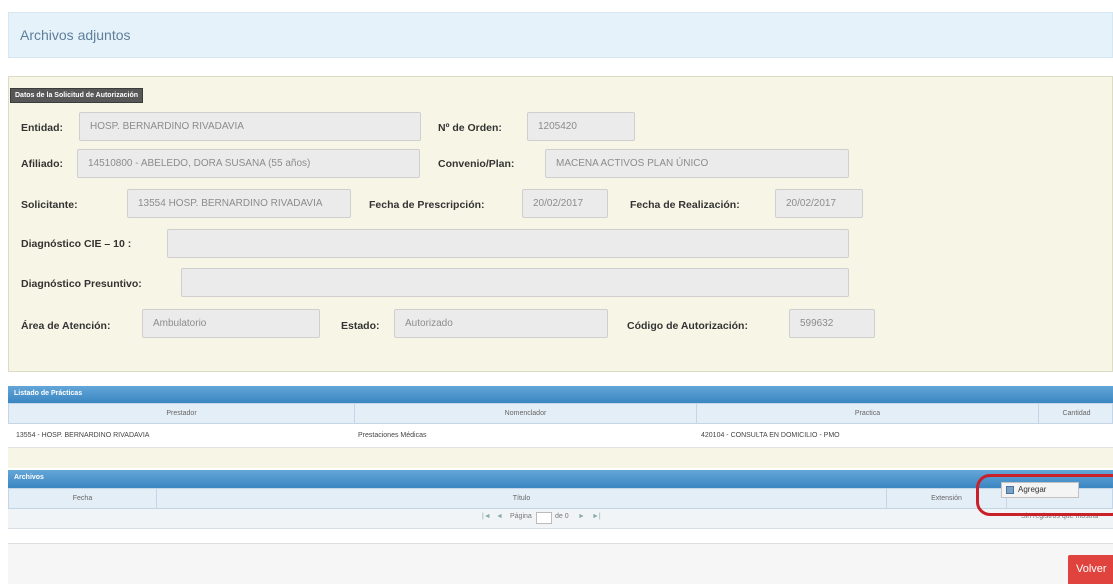 Image resolution: width=1113 pixels, height=584 pixels. Describe the element at coordinates (499, 516) in the screenshot. I see `pager-prev-button: ◄` at that location.